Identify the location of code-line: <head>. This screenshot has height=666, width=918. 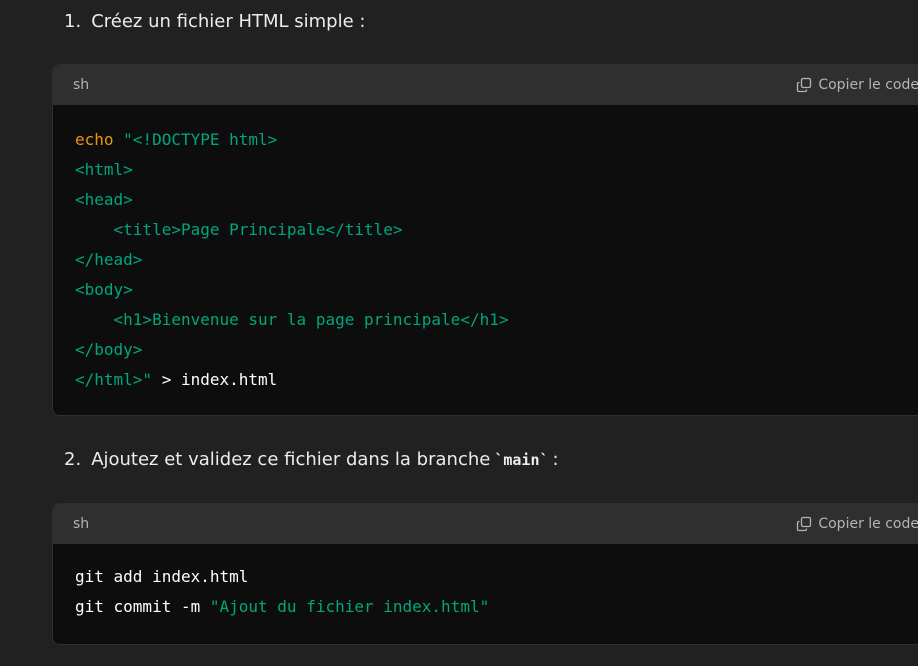
(493, 200).